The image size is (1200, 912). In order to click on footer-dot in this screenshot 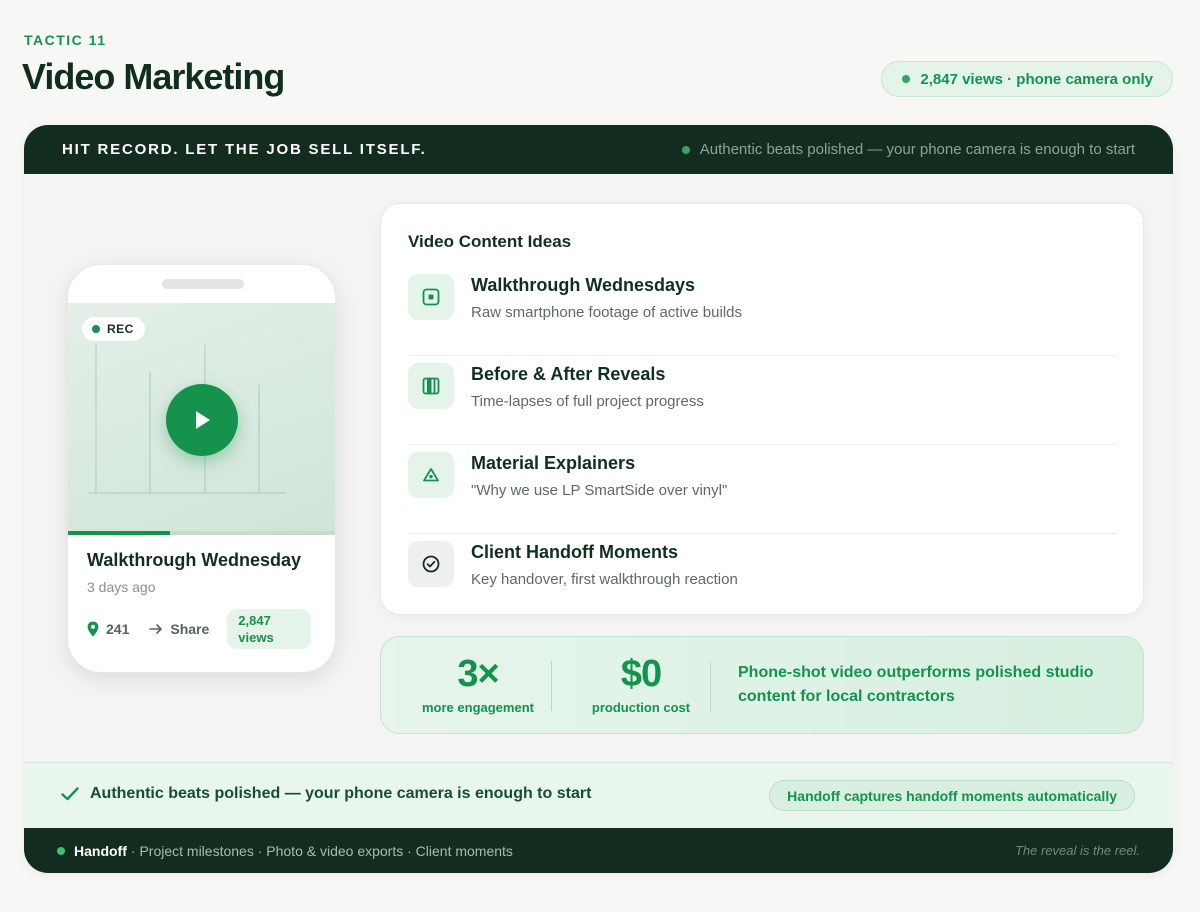, I will do `click(61, 850)`.